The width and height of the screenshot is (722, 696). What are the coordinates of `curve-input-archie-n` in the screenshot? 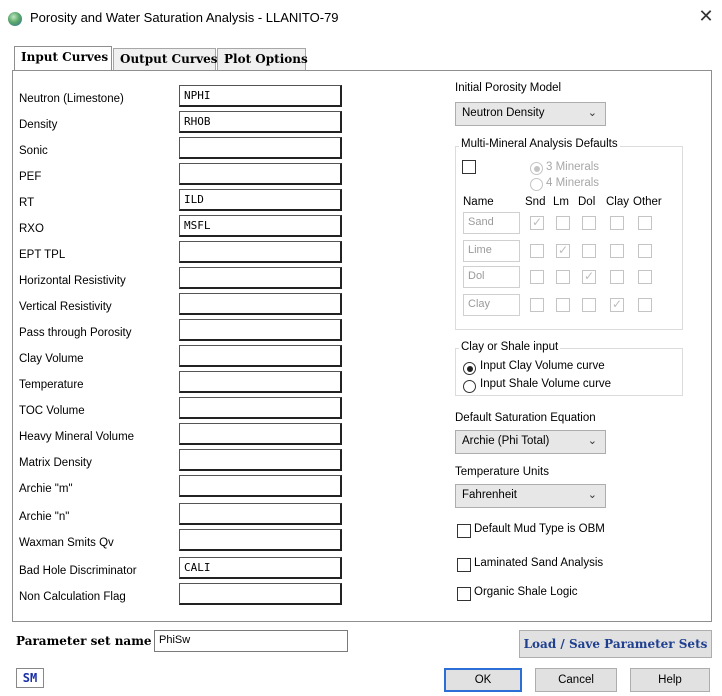 It's located at (260, 514).